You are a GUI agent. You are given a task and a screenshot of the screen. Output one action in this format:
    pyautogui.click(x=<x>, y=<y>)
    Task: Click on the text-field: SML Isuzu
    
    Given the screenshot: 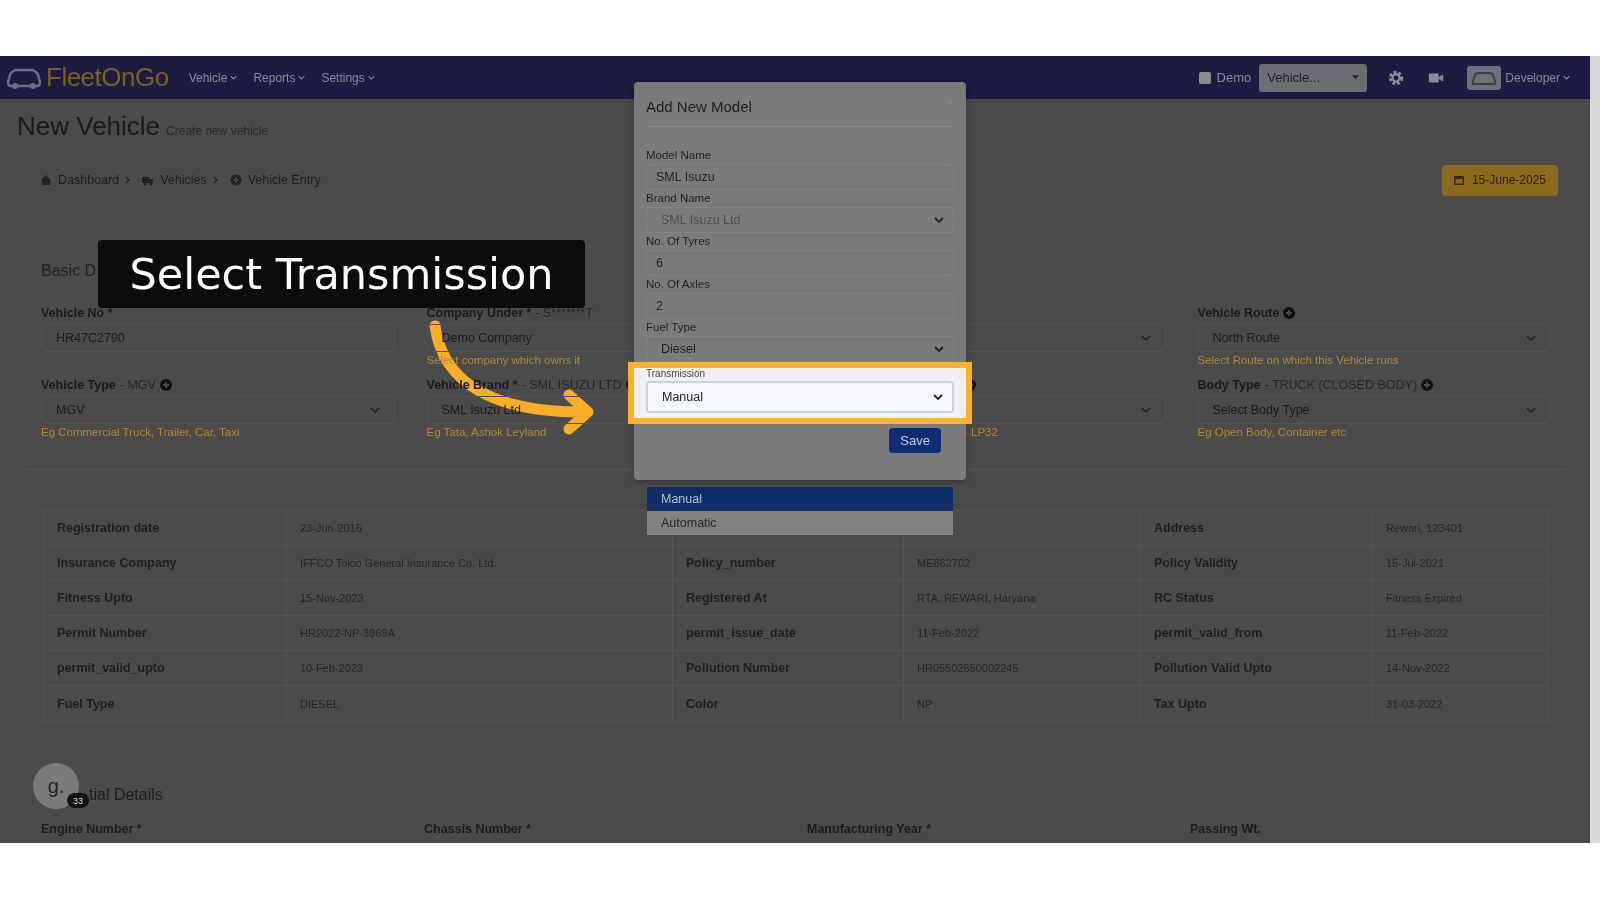 What is the action you would take?
    pyautogui.click(x=800, y=177)
    